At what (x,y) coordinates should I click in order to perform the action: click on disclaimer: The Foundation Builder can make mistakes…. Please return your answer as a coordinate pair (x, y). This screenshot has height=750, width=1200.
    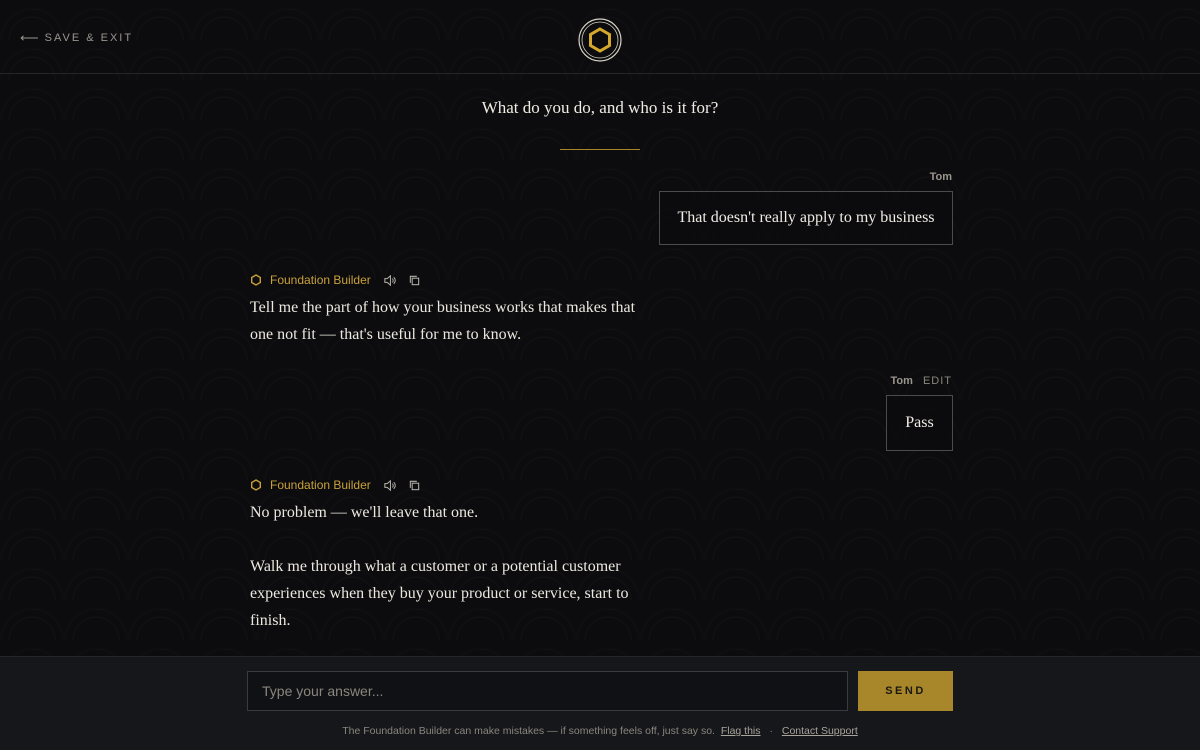
    Looking at the image, I should click on (600, 731).